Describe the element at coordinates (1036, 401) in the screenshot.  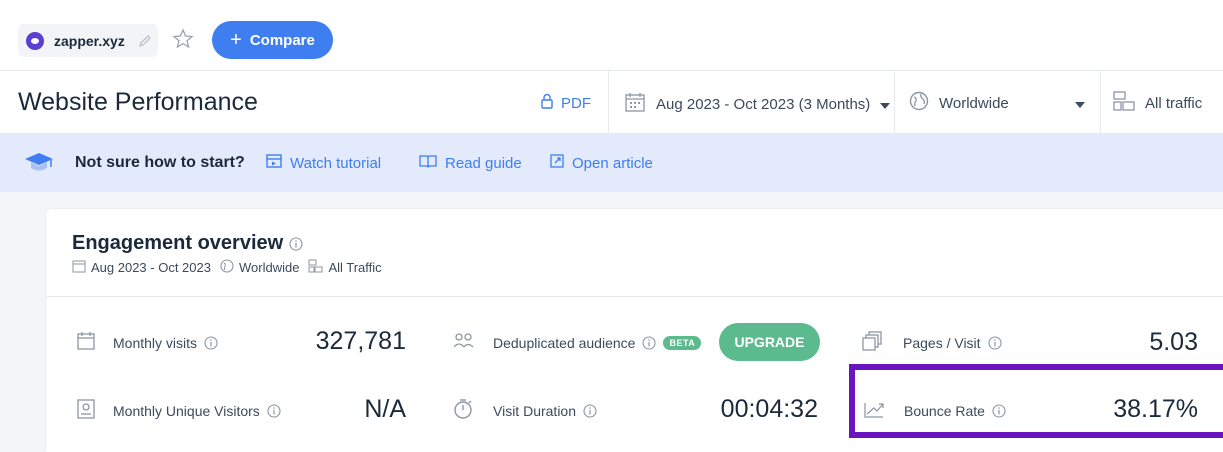
I see `bounce-rate-highlight-box` at that location.